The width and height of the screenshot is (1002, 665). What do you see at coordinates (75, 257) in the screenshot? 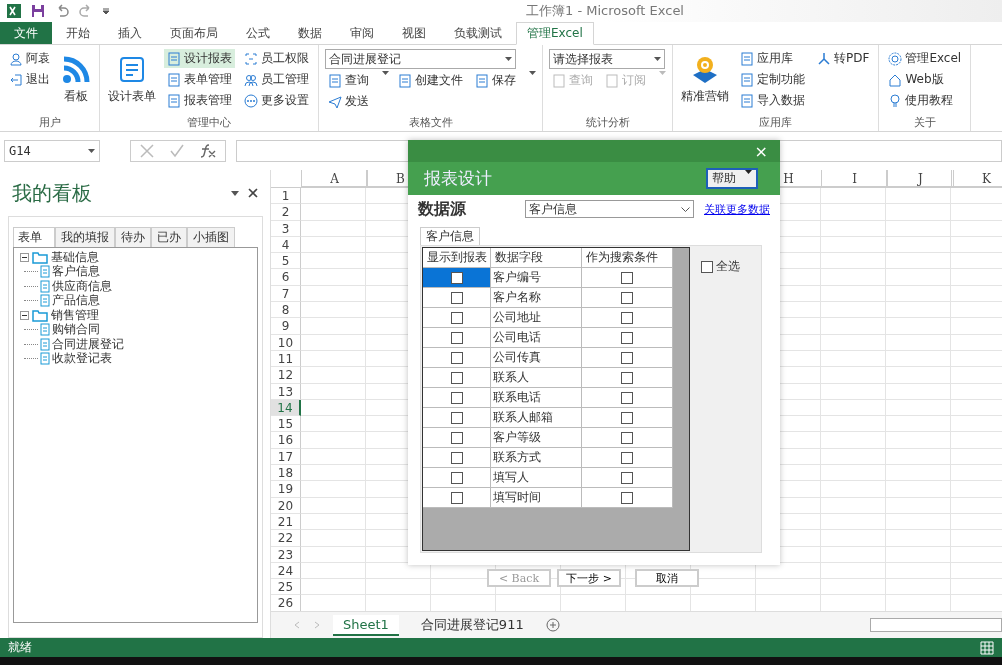
I see `tree-item: 基础信息` at bounding box center [75, 257].